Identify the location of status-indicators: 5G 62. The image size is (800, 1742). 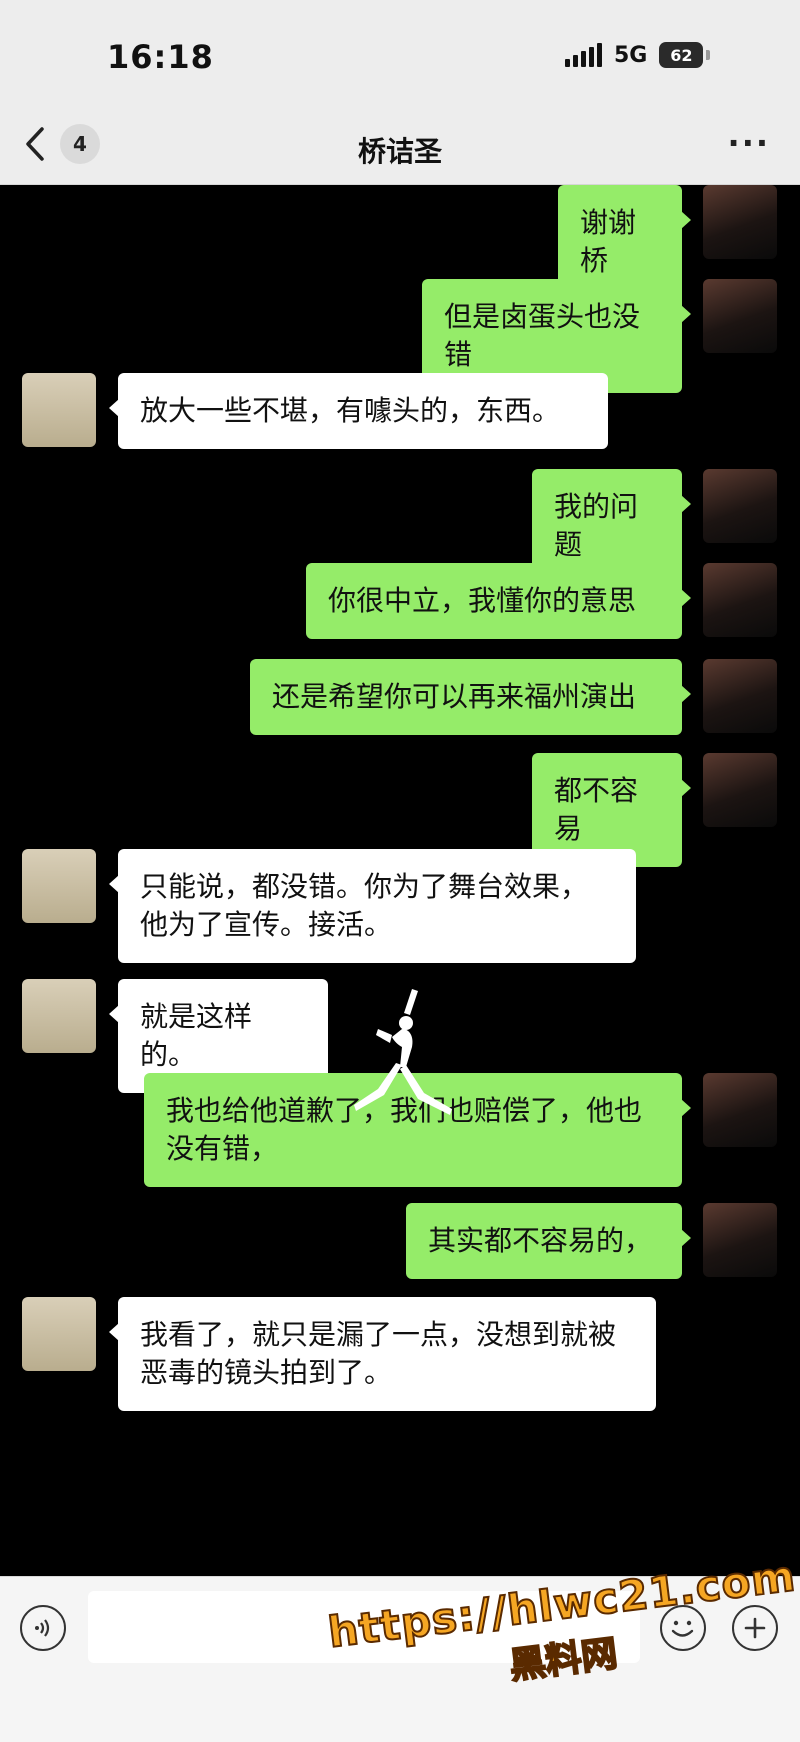
(638, 55).